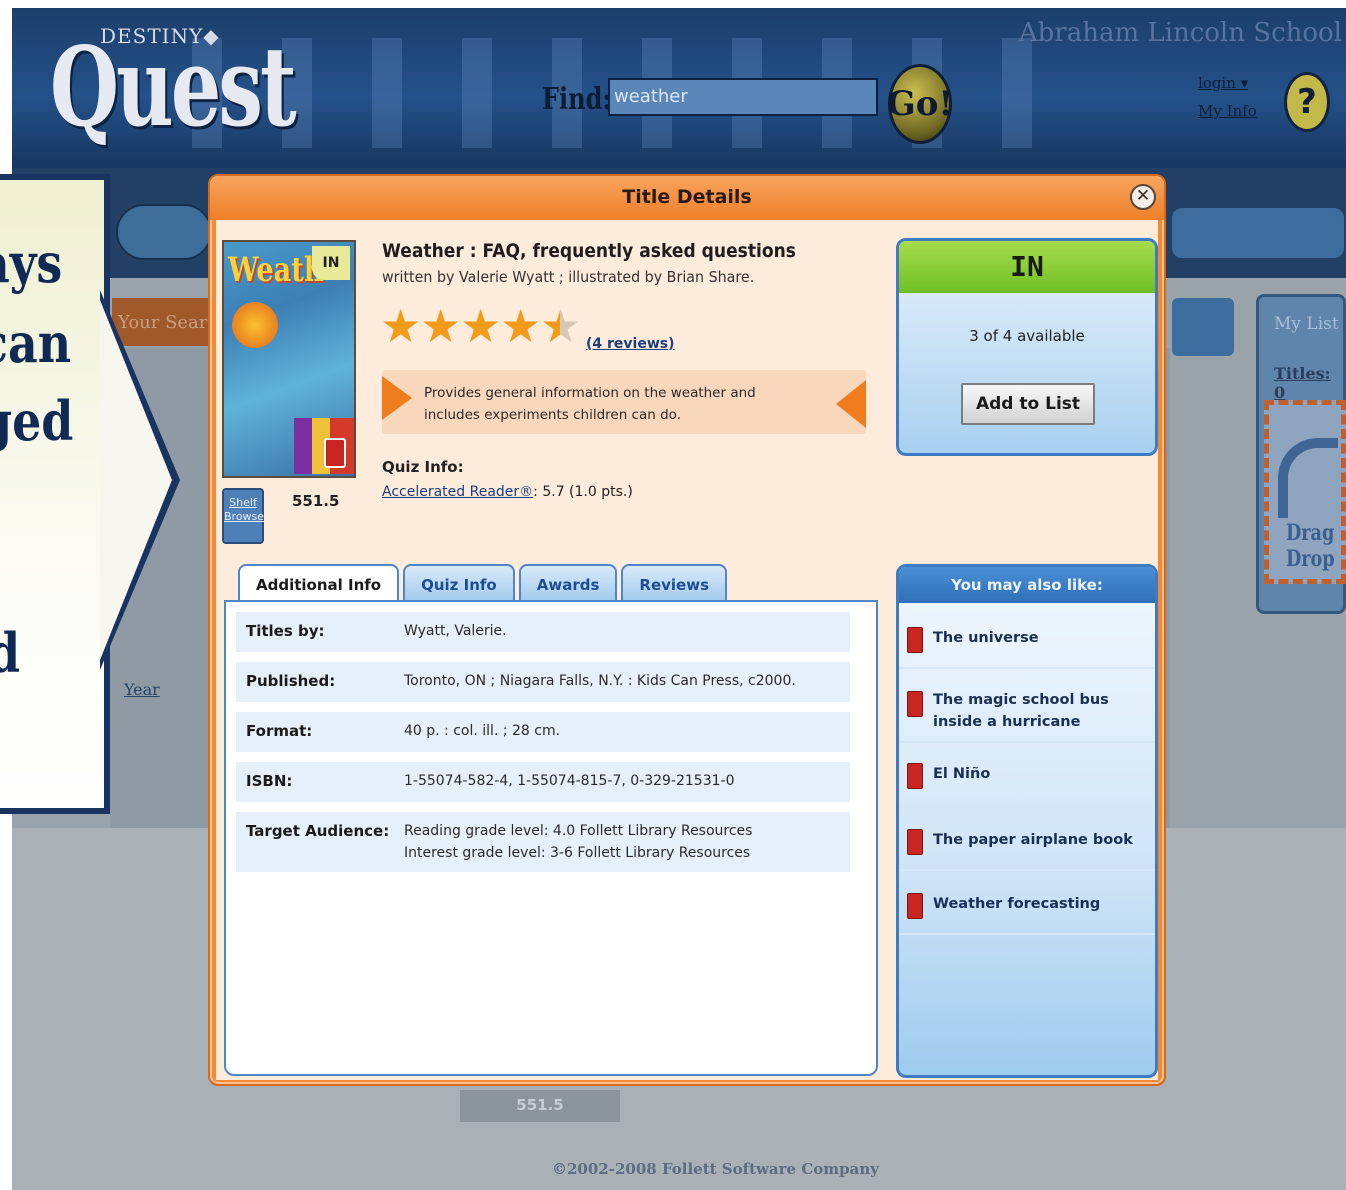 The image size is (1346, 1190). I want to click on callout-line: ged, so click(37, 421).